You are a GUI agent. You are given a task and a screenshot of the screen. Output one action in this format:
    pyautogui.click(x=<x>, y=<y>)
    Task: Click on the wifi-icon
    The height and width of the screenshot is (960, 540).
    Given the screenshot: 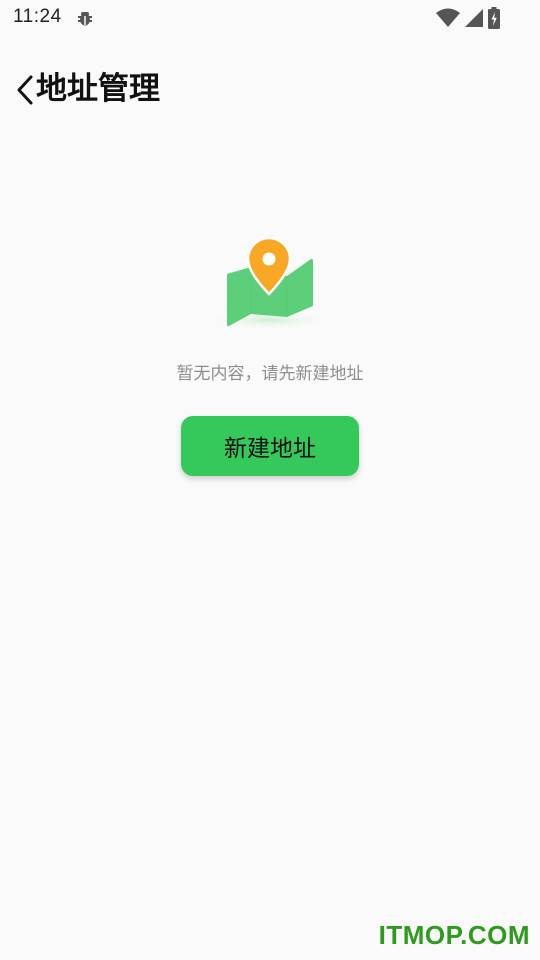 What is the action you would take?
    pyautogui.click(x=448, y=20)
    